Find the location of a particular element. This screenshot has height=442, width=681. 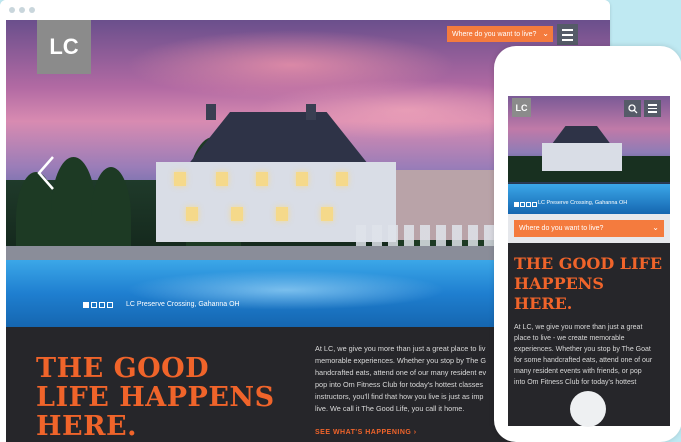

browser-title-bar is located at coordinates (305, 10).